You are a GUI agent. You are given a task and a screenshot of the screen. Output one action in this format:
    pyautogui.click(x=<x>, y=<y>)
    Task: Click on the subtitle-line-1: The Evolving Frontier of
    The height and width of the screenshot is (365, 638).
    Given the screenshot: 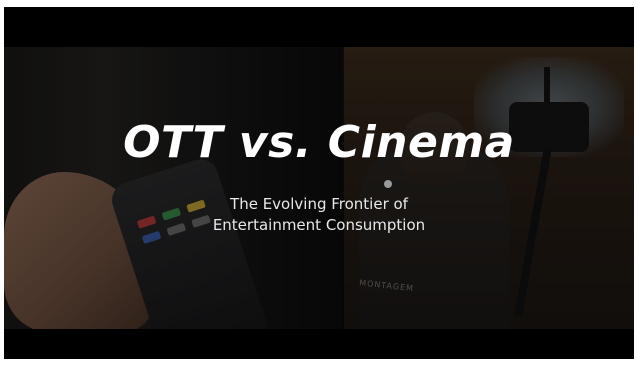 What is the action you would take?
    pyautogui.click(x=319, y=204)
    